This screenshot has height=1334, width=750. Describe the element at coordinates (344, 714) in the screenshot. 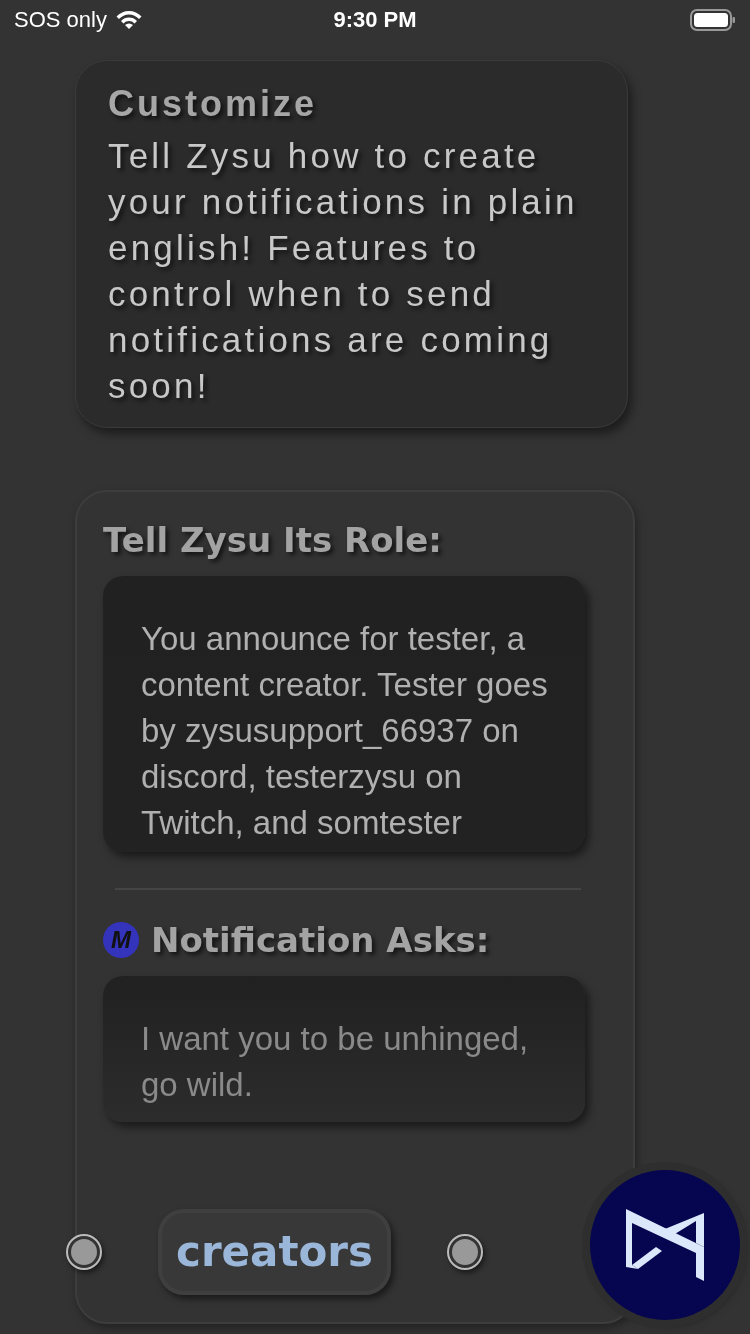

I see `role-text-box: You announce for tester, a content creator. Tester goes by zysusupport_66937 on discord, testerzysu on Twitch, and somtester` at that location.